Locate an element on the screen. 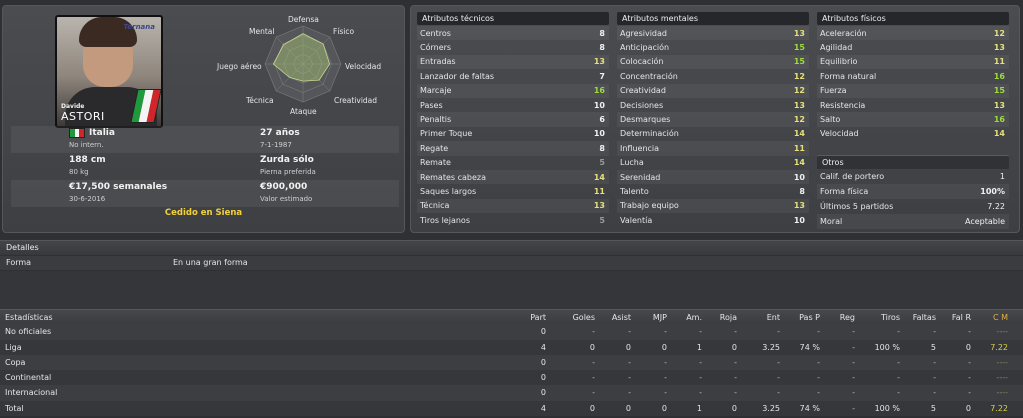  attr-value: 6 is located at coordinates (602, 120).